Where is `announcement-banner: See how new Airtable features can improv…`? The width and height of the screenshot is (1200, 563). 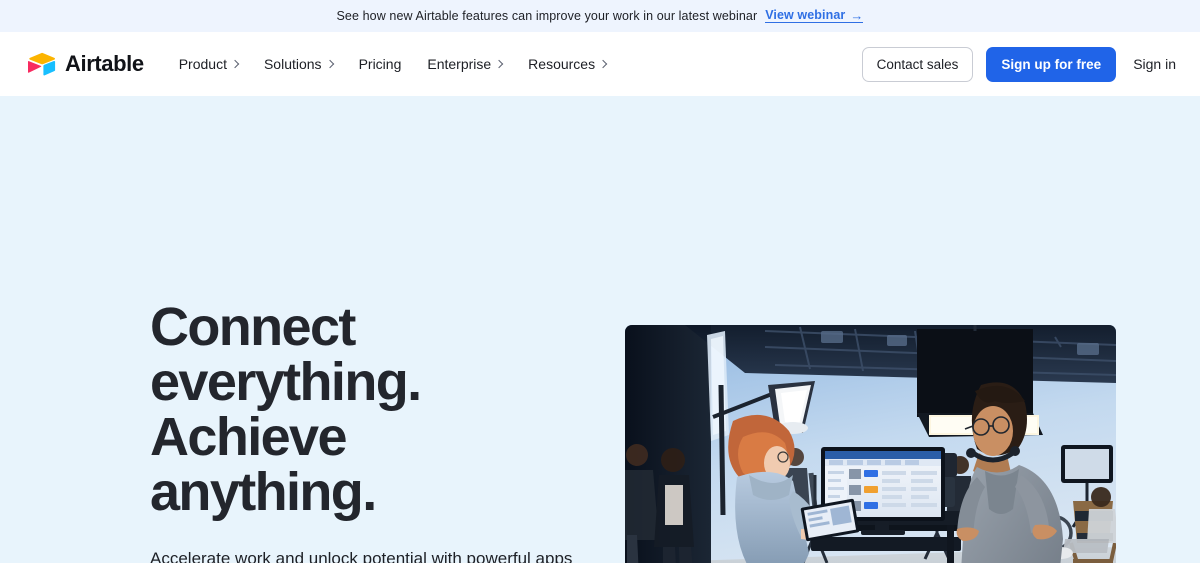
announcement-banner: See how new Airtable features can improv… is located at coordinates (600, 16).